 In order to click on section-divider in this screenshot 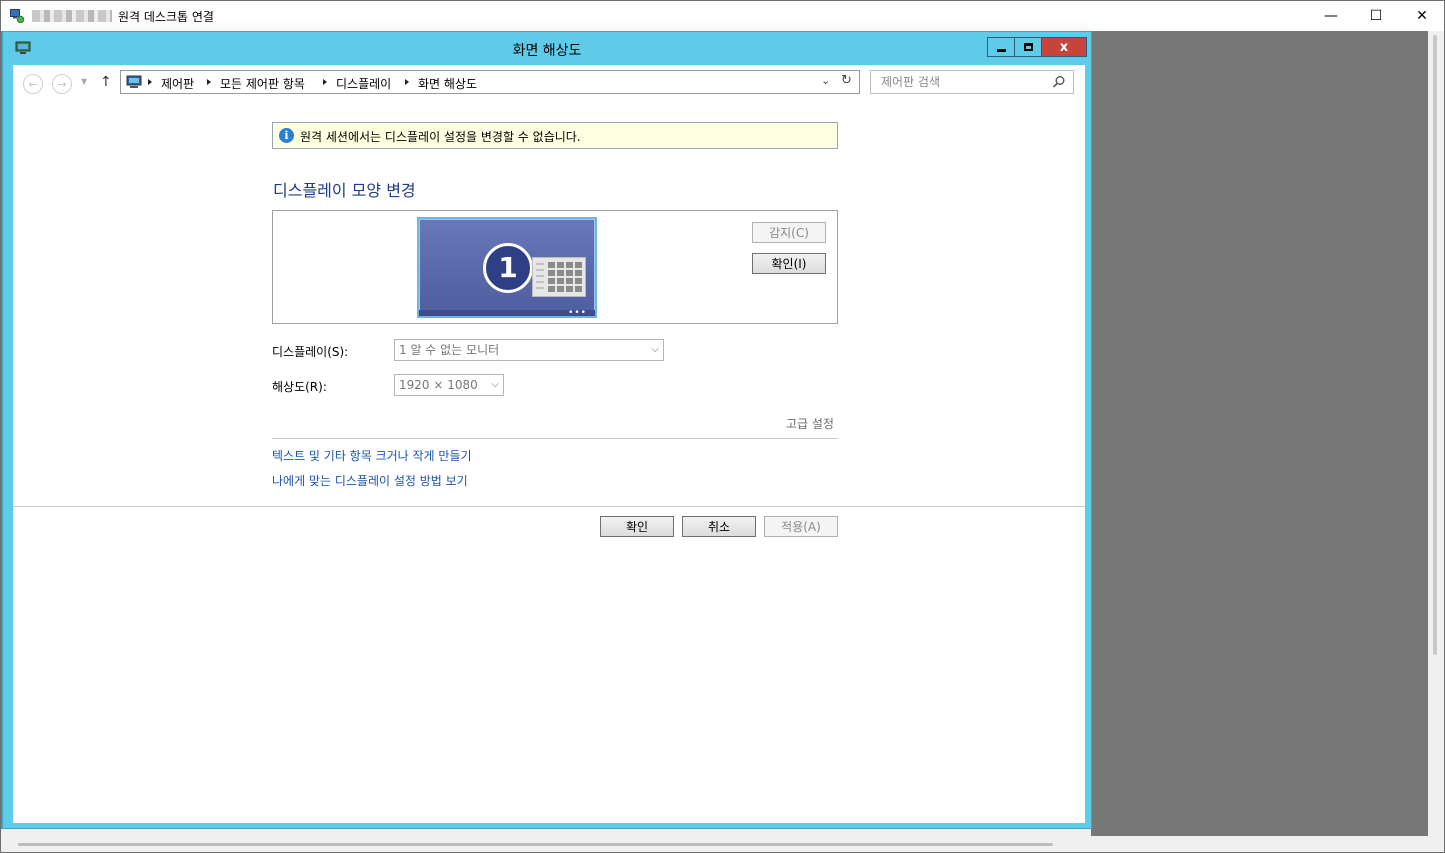, I will do `click(555, 438)`.